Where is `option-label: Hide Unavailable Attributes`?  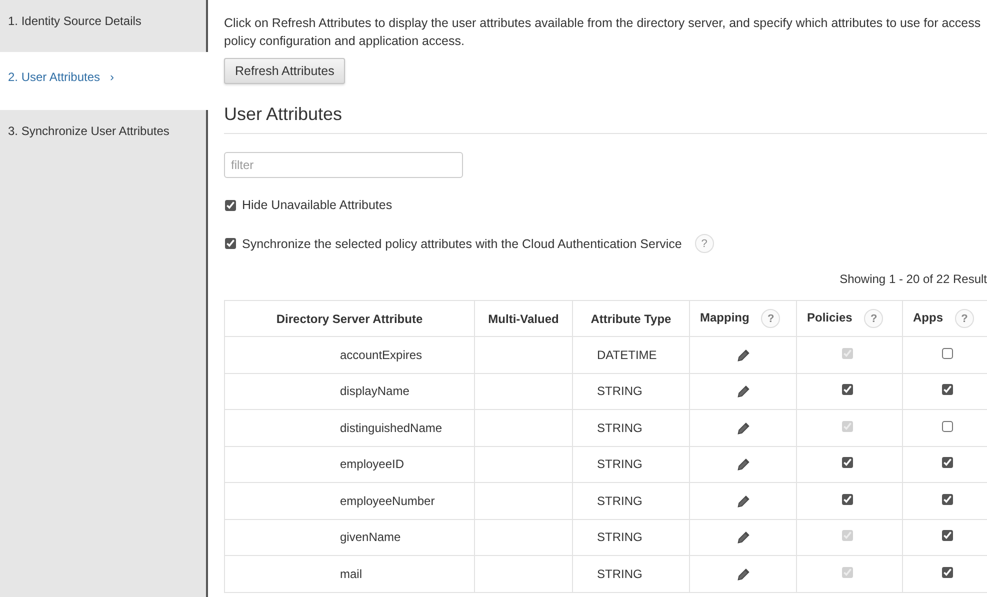 option-label: Hide Unavailable Attributes is located at coordinates (317, 205).